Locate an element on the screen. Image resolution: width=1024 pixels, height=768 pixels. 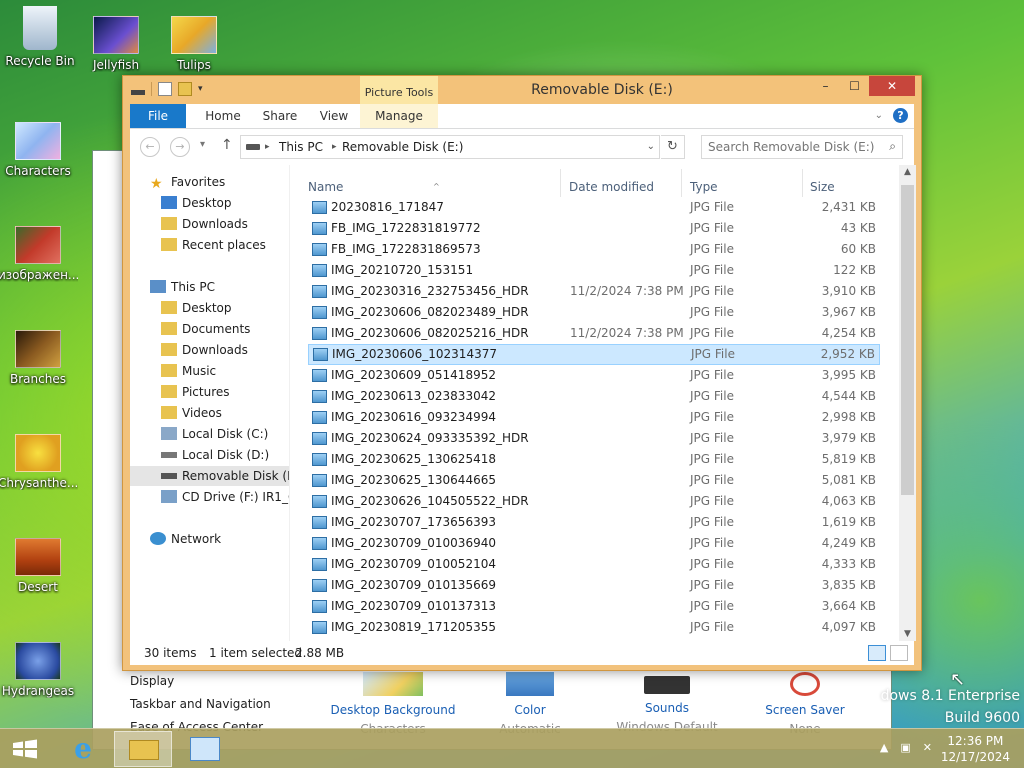
search-icon: ⌕ is located at coordinates (892, 146).